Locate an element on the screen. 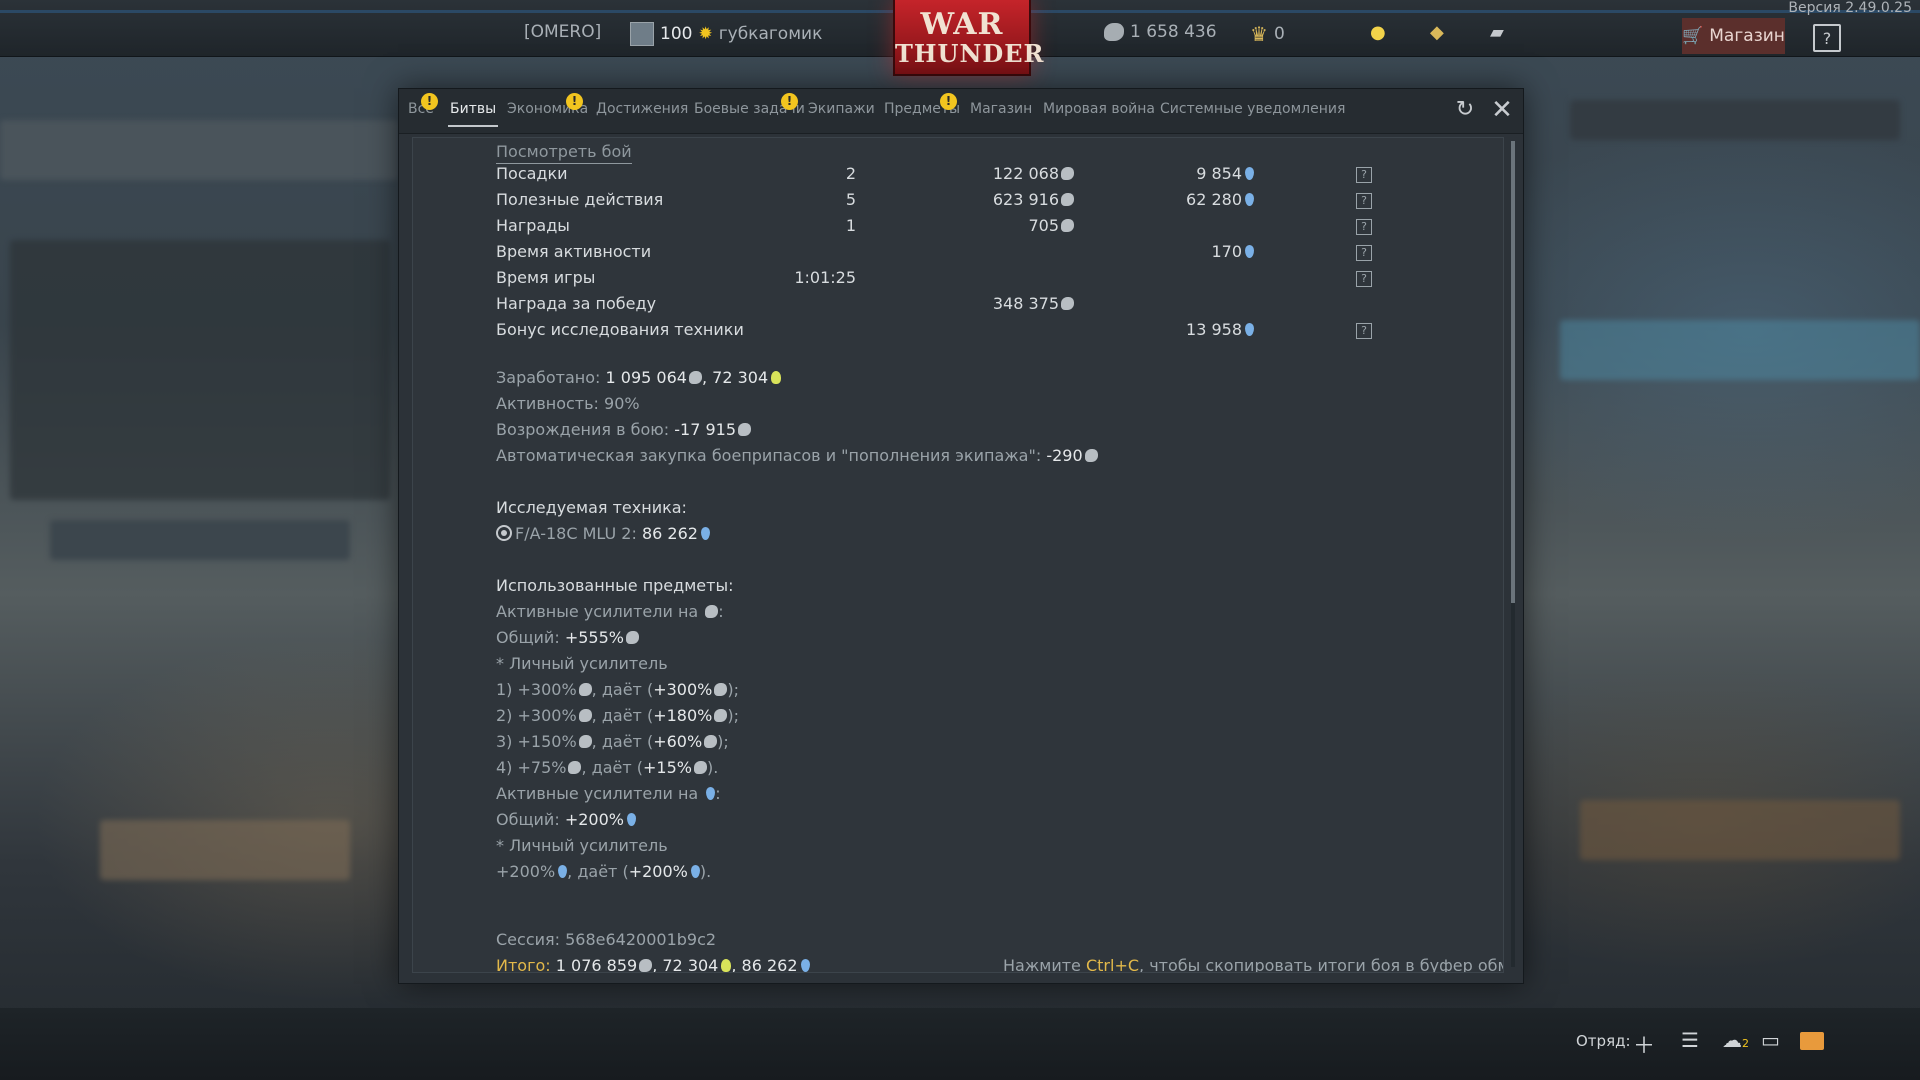 This screenshot has height=1080, width=1920. personal-booster-label: * Личный усилитель is located at coordinates (582, 663).